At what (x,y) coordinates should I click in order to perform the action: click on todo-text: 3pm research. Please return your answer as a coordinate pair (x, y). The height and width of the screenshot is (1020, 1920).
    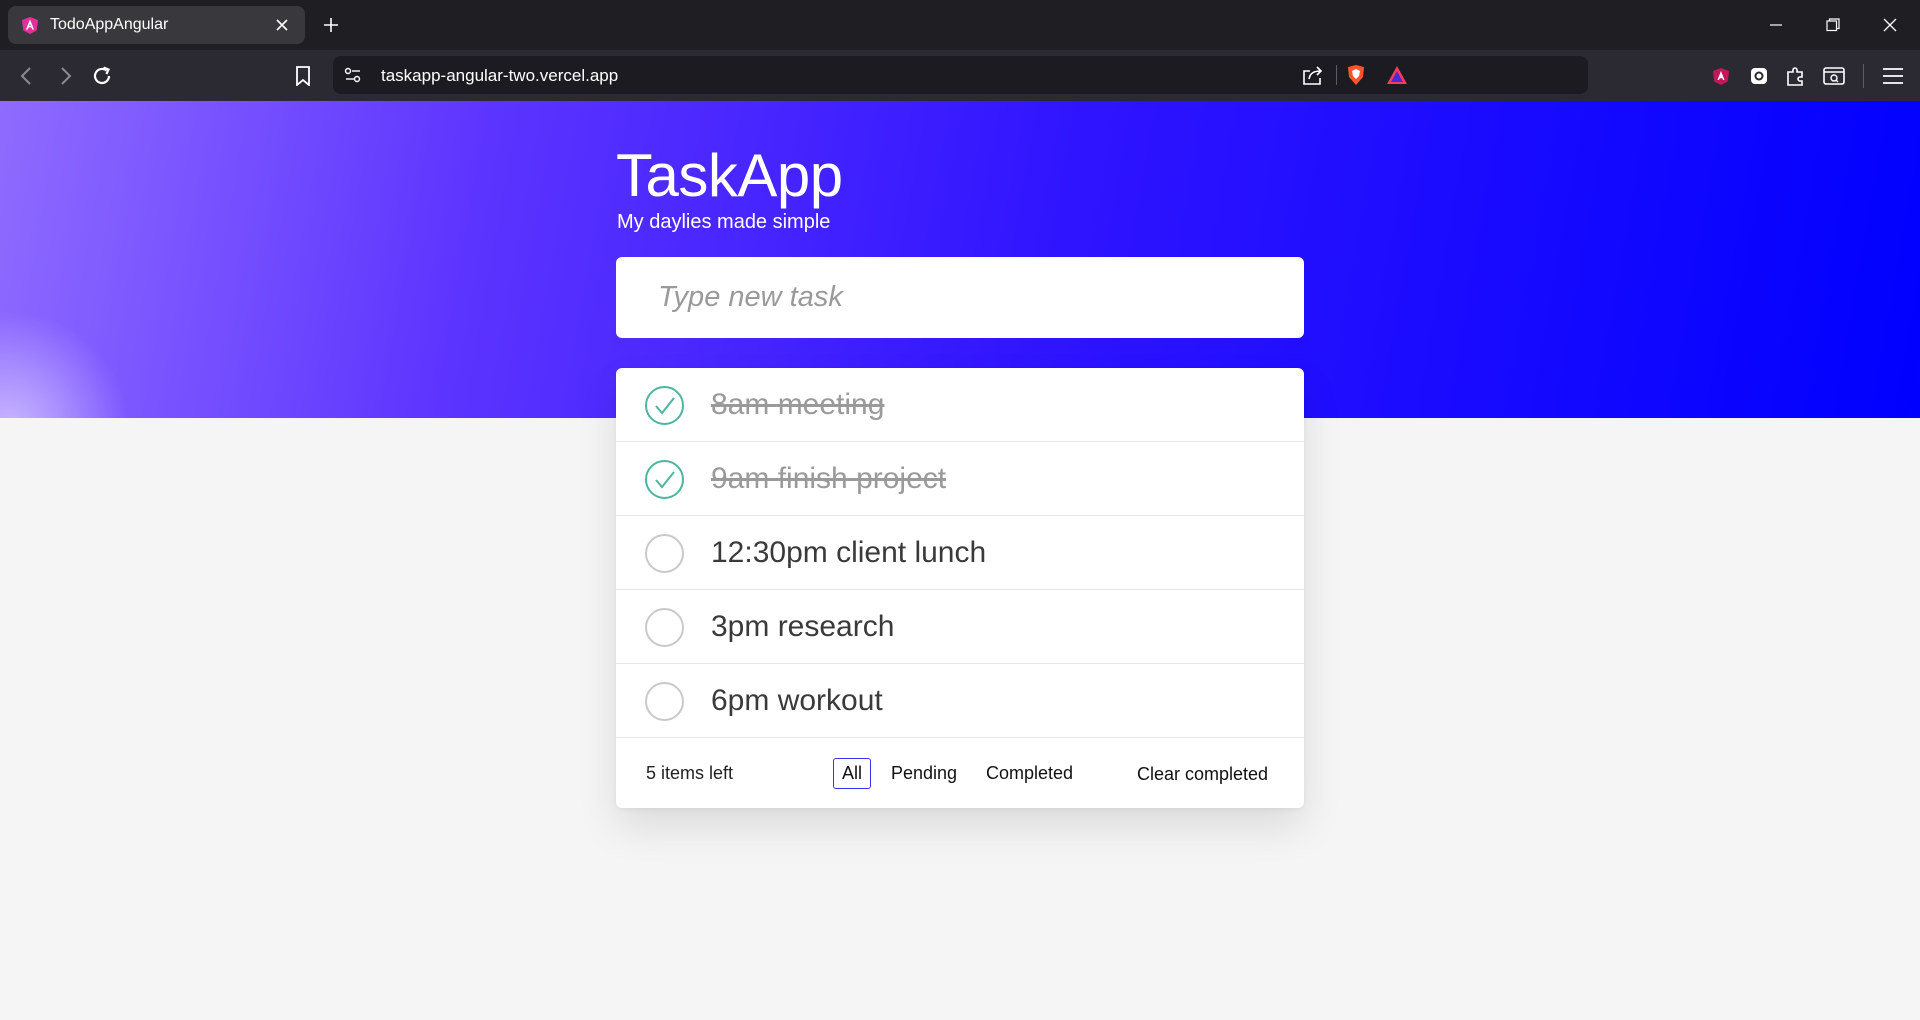
    Looking at the image, I should click on (802, 627).